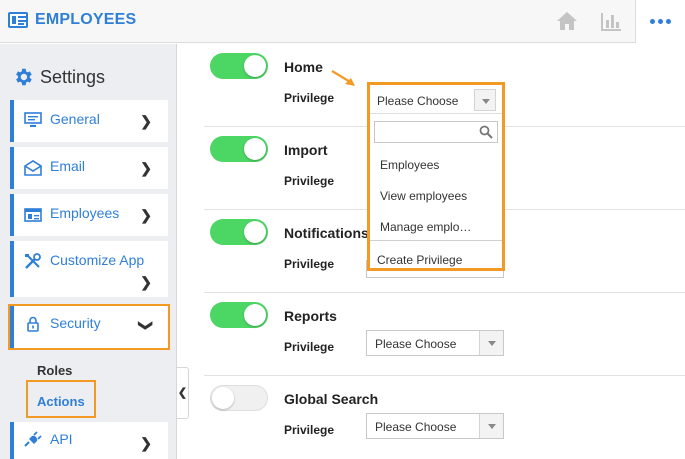 The image size is (685, 459). Describe the element at coordinates (54, 370) in the screenshot. I see `sidebar-subitem-roles: Roles` at that location.